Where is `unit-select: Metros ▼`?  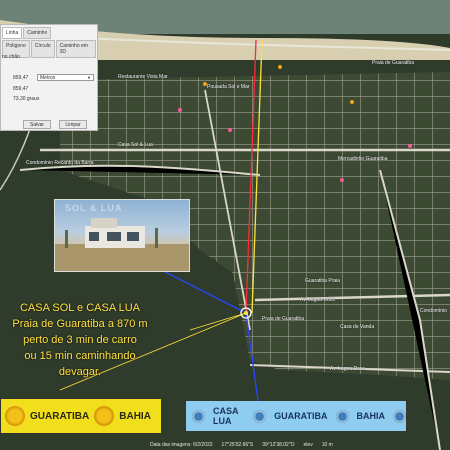
unit-select: Metros ▼ is located at coordinates (65, 77).